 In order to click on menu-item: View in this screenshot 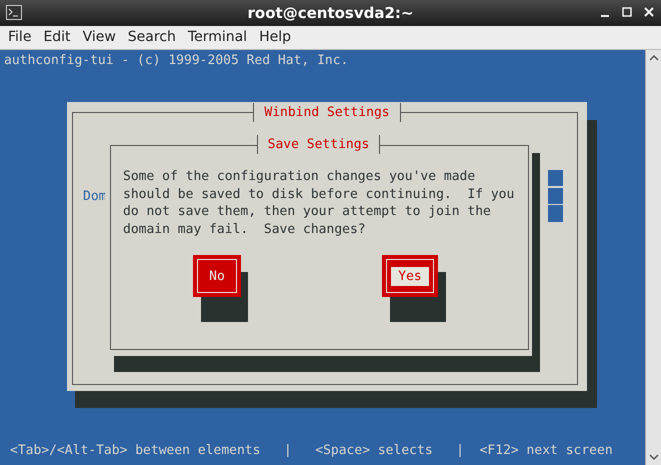, I will do `click(99, 37)`.